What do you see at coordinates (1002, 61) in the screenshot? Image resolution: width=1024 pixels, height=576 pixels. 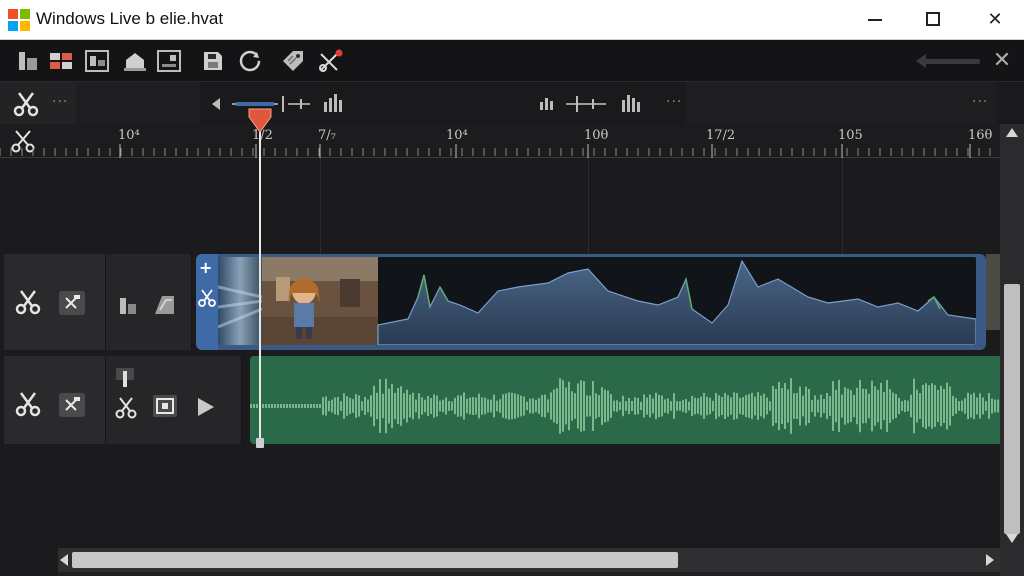 I see `panel-close-button: ✕` at bounding box center [1002, 61].